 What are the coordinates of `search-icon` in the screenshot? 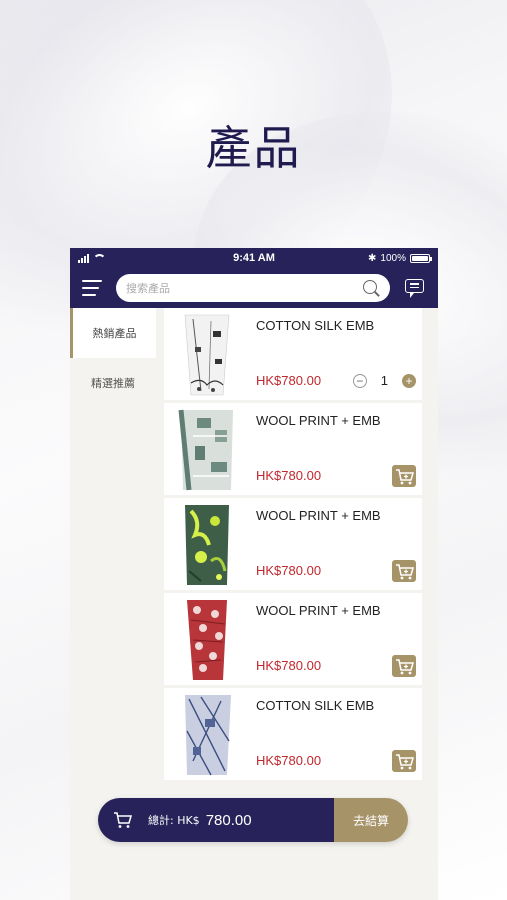 It's located at (371, 288).